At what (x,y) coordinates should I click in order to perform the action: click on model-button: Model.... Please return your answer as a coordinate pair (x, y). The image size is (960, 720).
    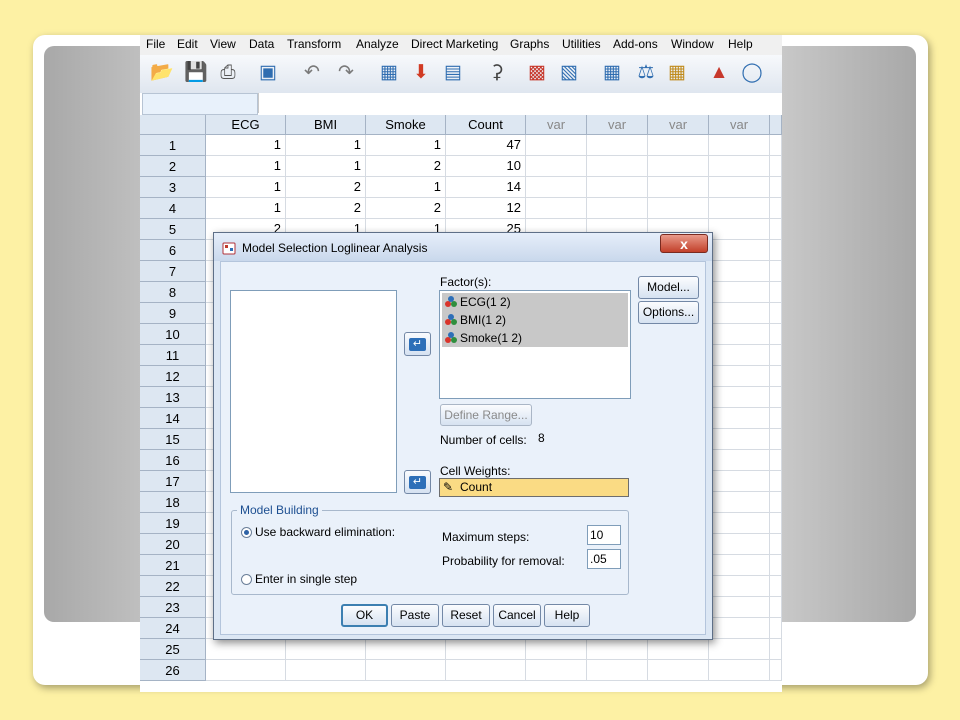
    Looking at the image, I should click on (668, 287).